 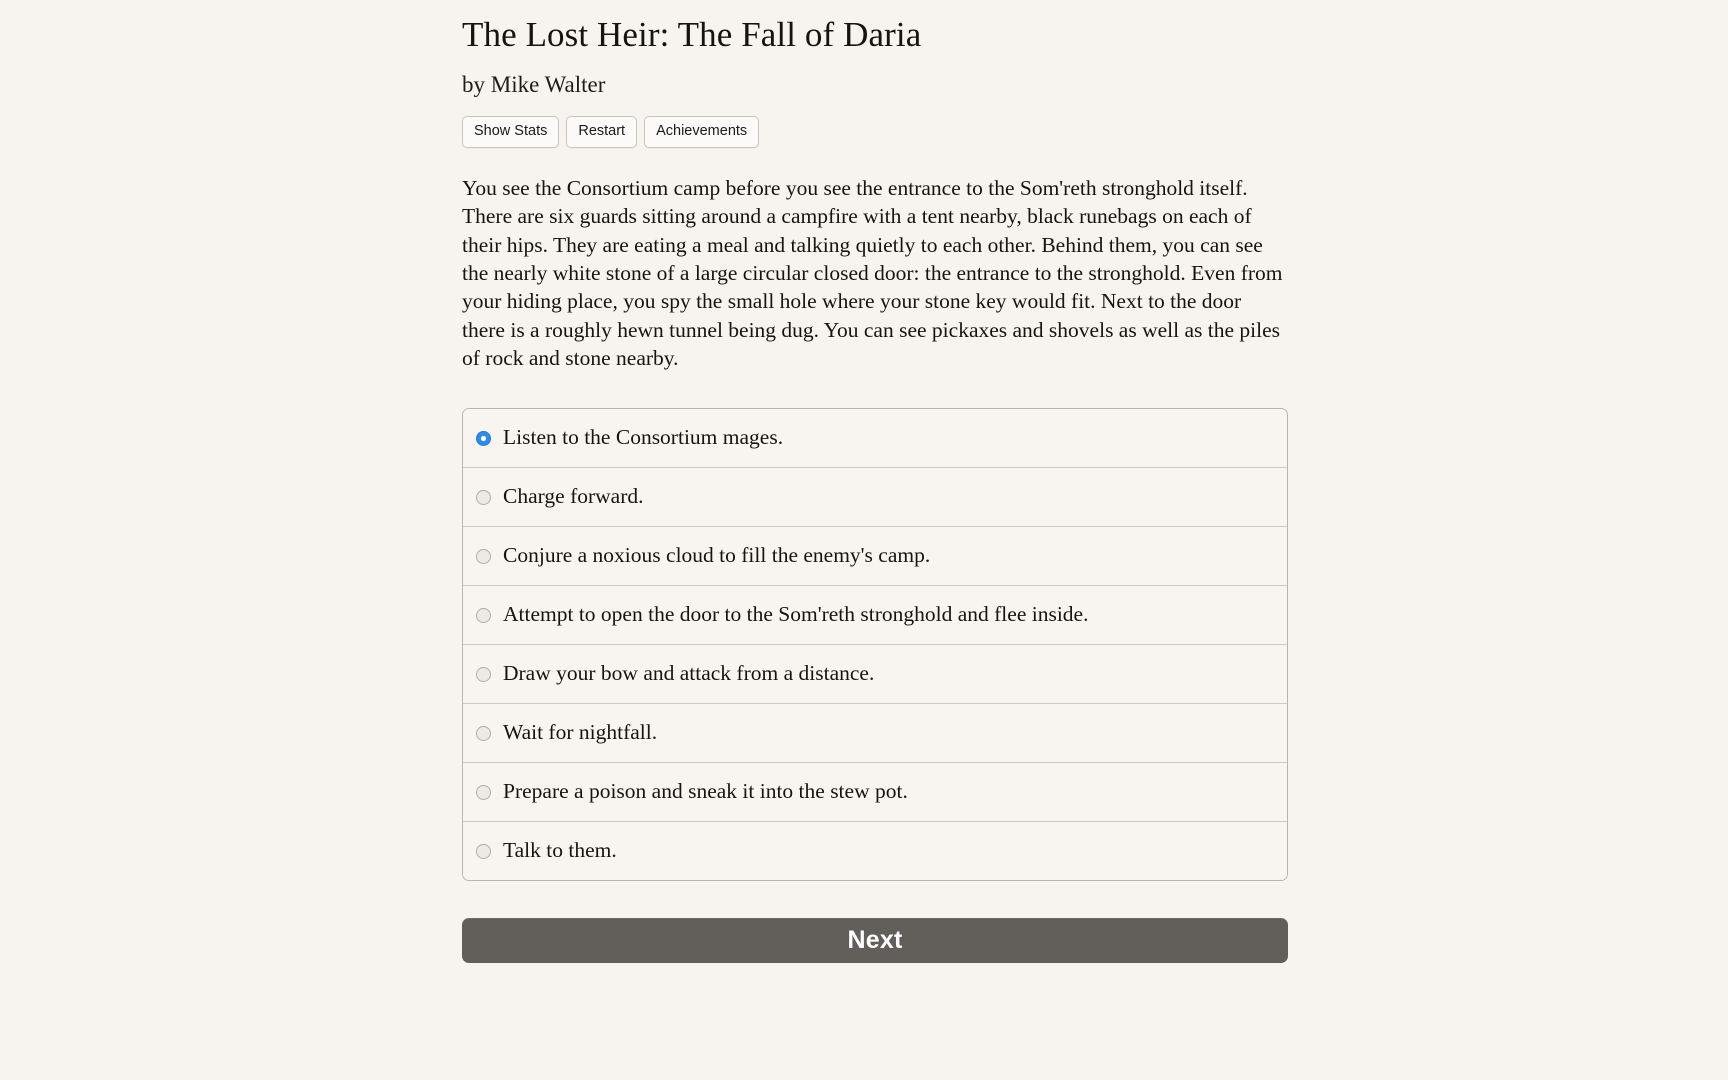 What do you see at coordinates (534, 85) in the screenshot?
I see `author-byline: by Mike Walter` at bounding box center [534, 85].